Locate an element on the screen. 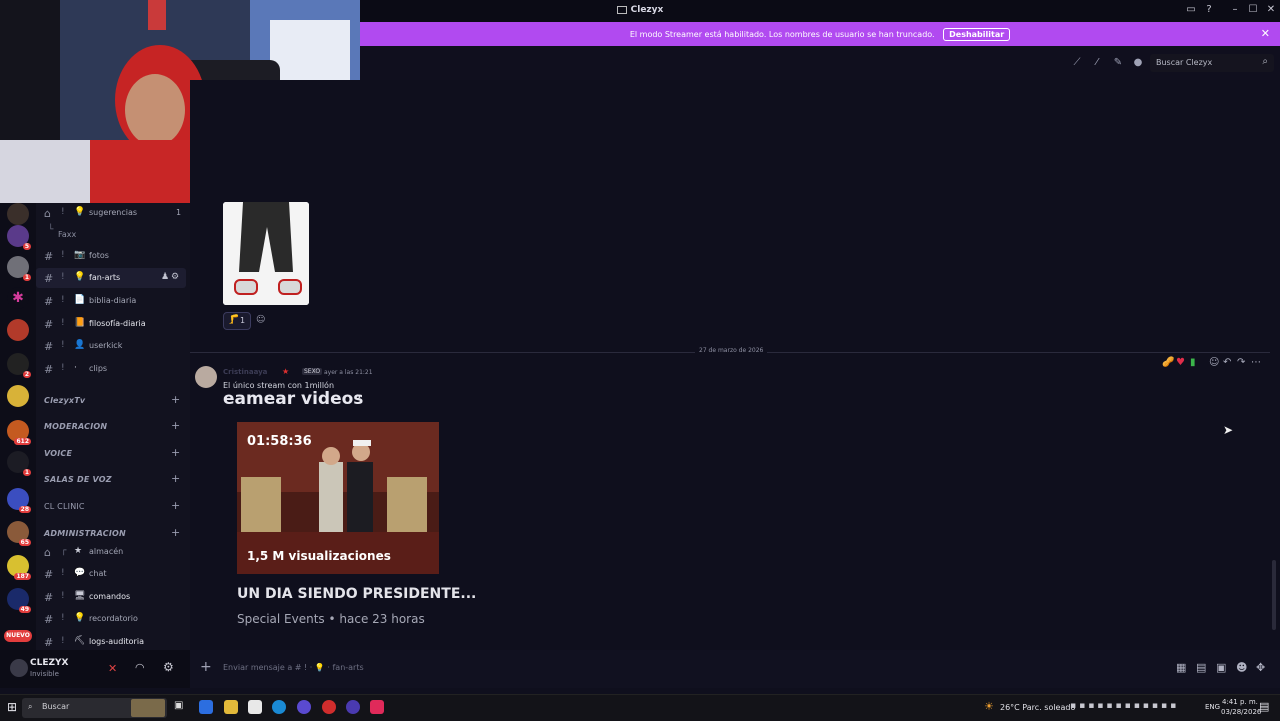  channel-recordatorio: #! 💡 recordatorio is located at coordinates (111, 619).